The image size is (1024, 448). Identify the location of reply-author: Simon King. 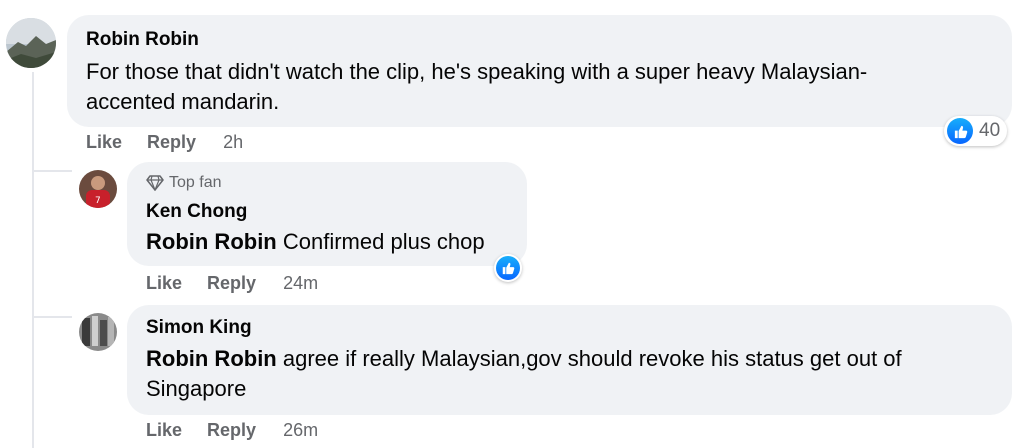
(199, 328).